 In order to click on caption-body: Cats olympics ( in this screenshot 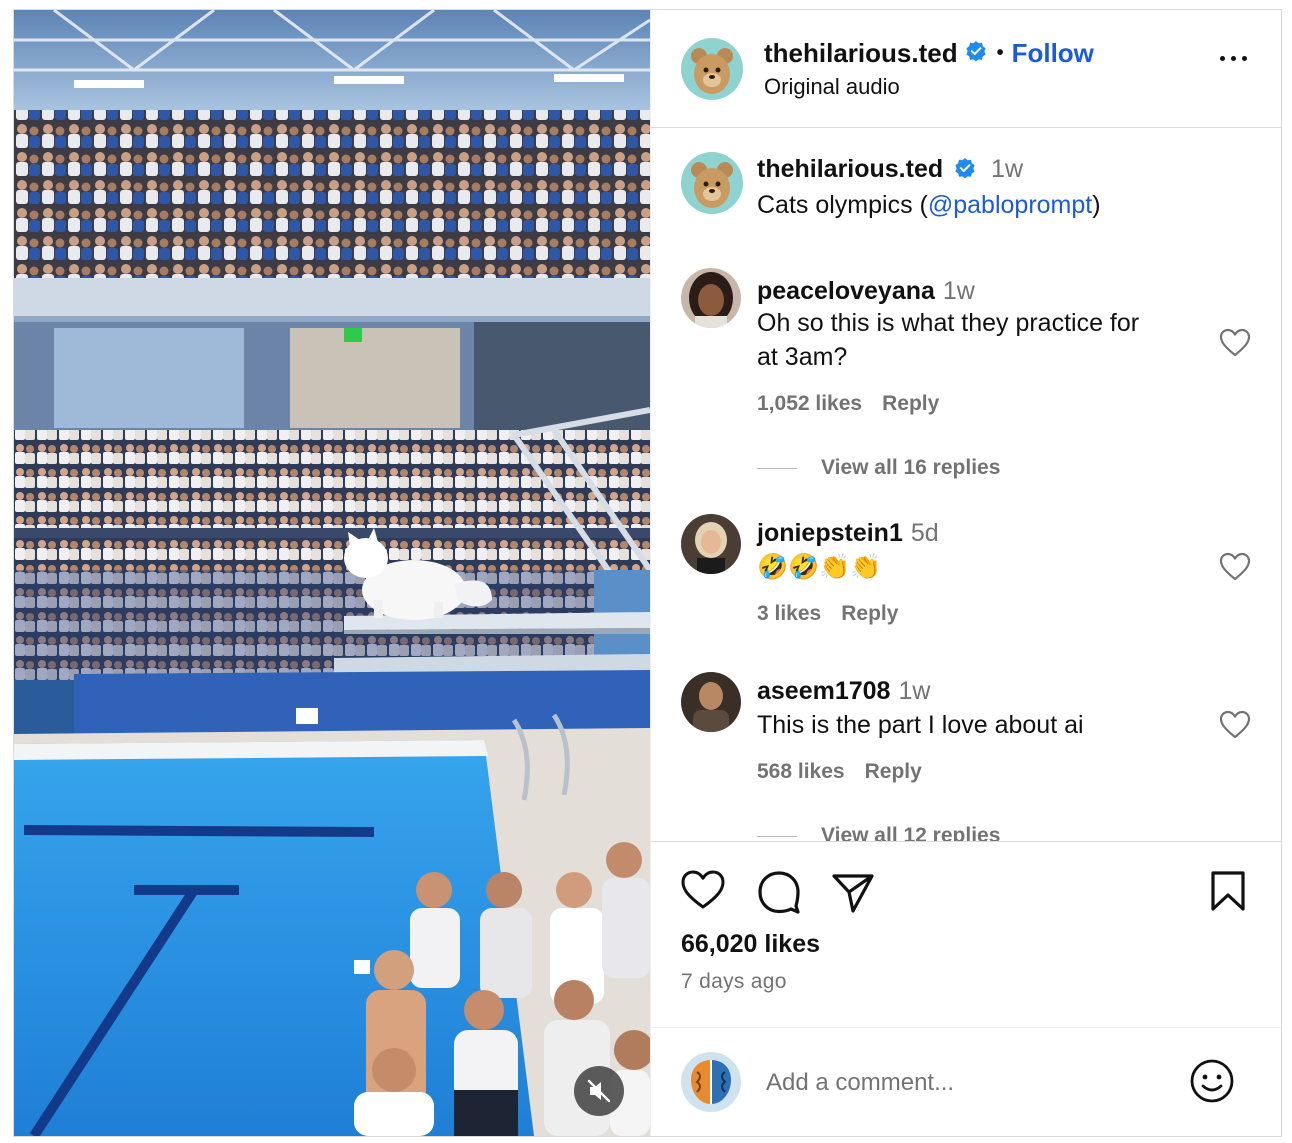, I will do `click(842, 205)`.